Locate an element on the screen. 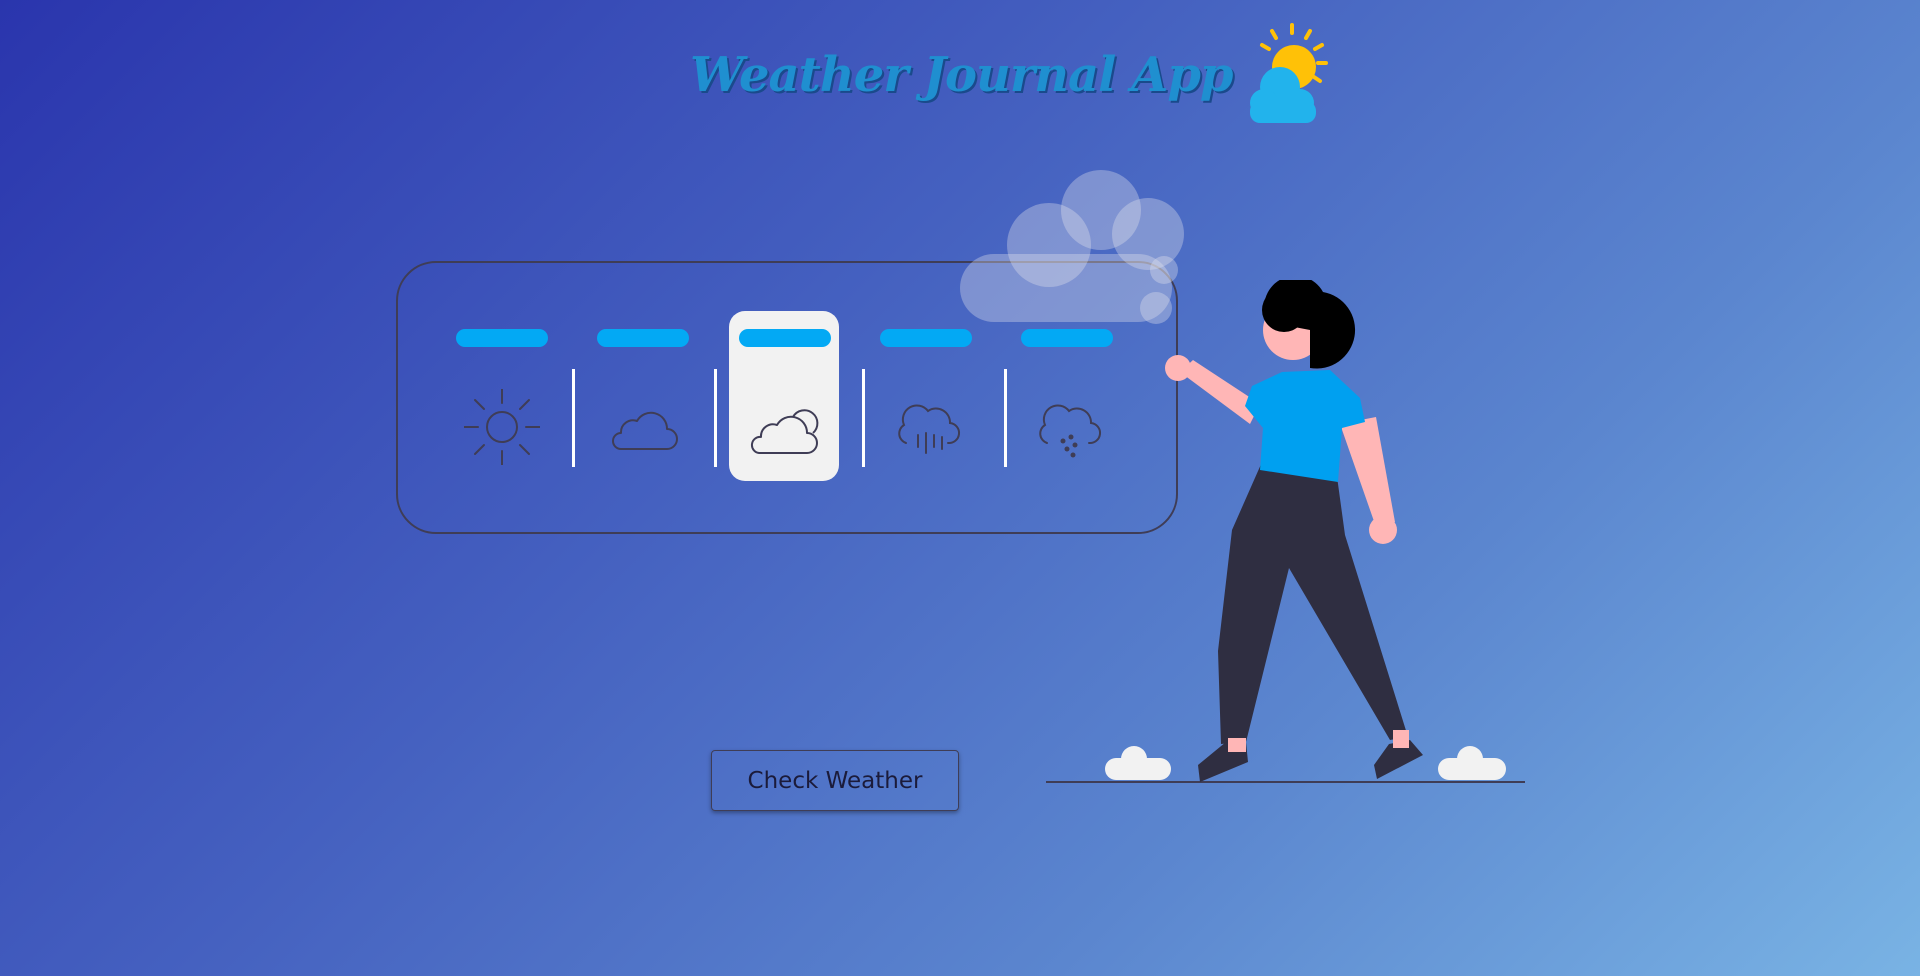 The height and width of the screenshot is (976, 1920). weather-option-sun is located at coordinates (493, 399).